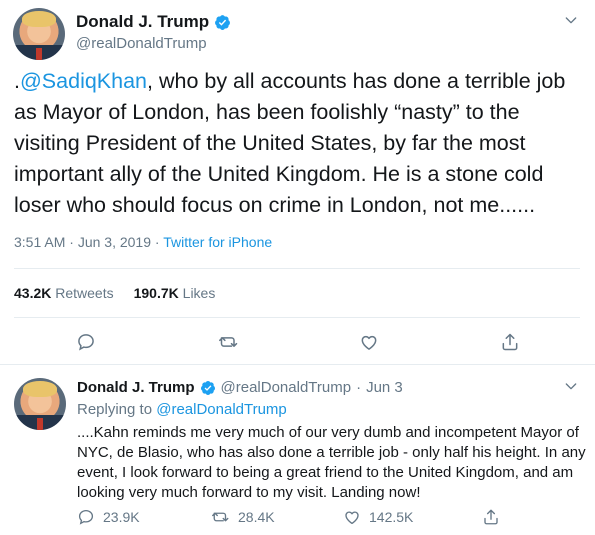  I want to click on reply-button: 23.9K, so click(108, 517).